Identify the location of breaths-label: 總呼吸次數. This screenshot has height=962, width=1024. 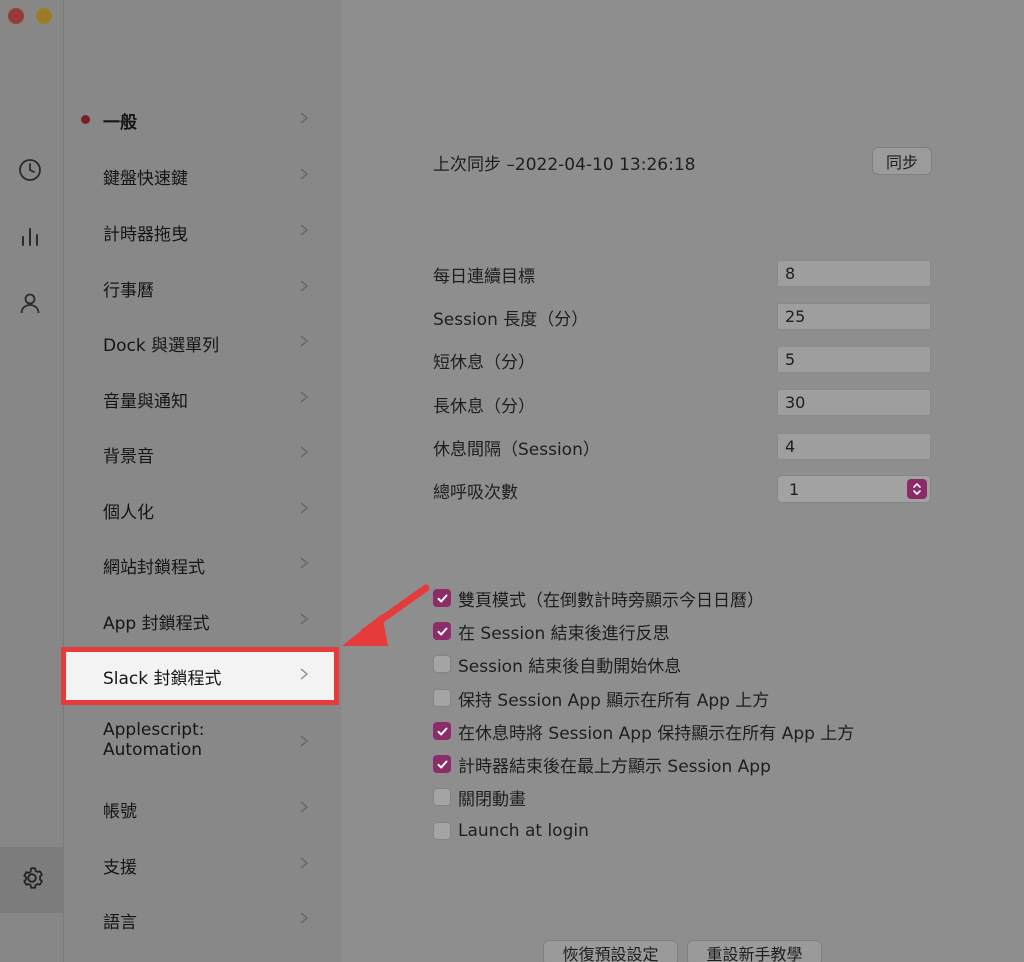
(475, 493).